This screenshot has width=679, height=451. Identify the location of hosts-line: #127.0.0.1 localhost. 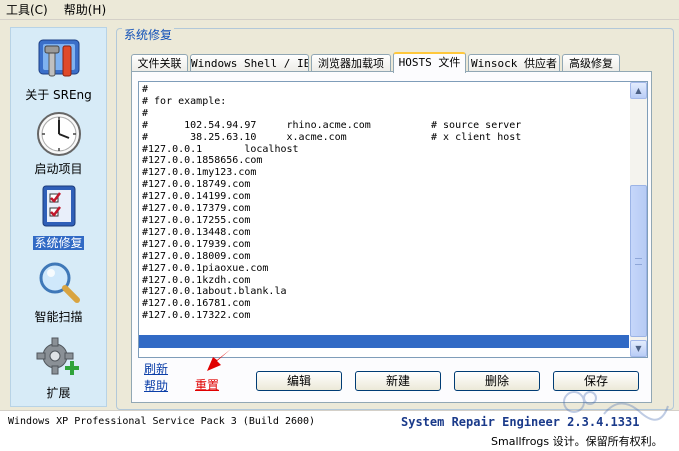
(220, 149).